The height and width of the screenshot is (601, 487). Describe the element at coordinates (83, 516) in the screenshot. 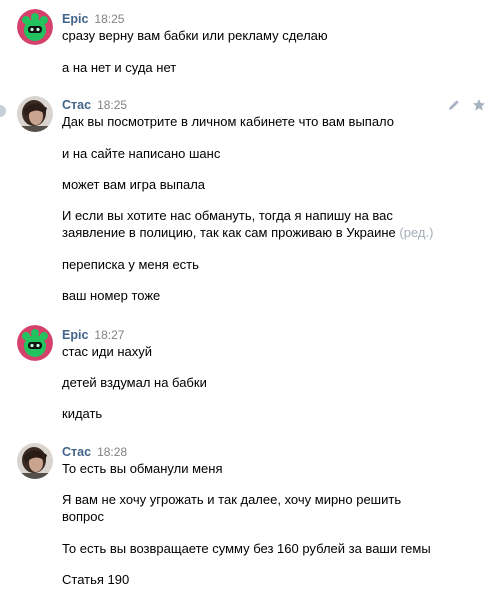

I see `message-text: вопрос` at that location.